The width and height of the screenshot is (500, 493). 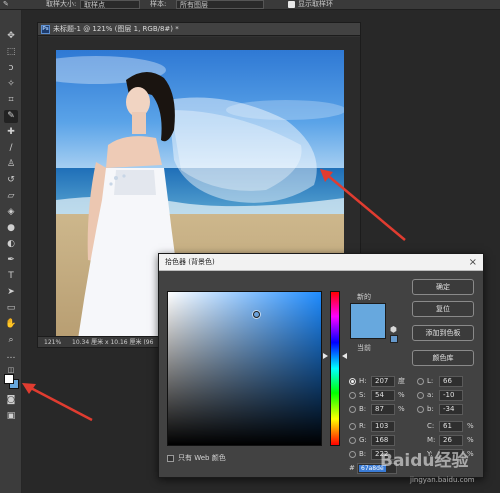 I want to click on m-unit: %, so click(x=470, y=440).